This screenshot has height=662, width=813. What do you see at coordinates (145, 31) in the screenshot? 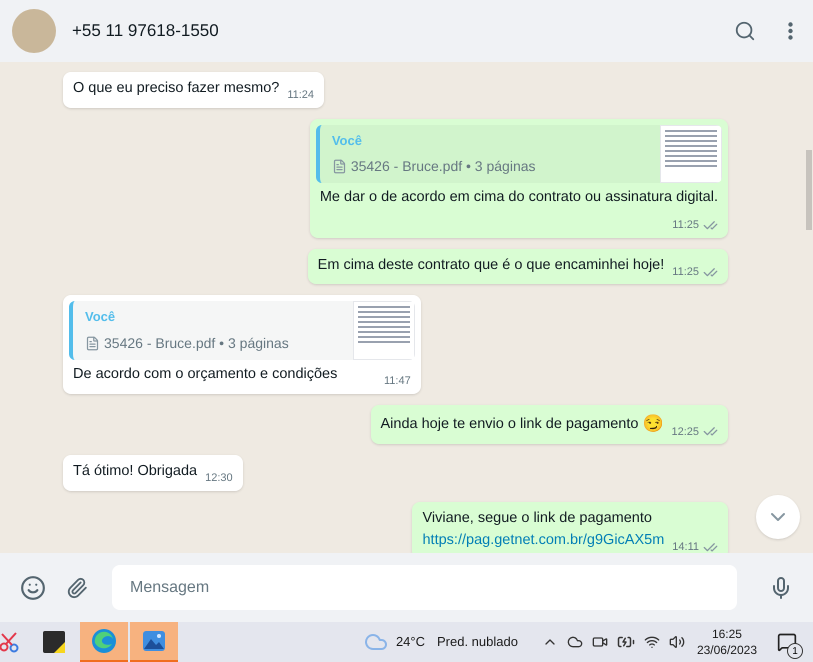
I see `contact-name: +55 11 97618-1550` at bounding box center [145, 31].